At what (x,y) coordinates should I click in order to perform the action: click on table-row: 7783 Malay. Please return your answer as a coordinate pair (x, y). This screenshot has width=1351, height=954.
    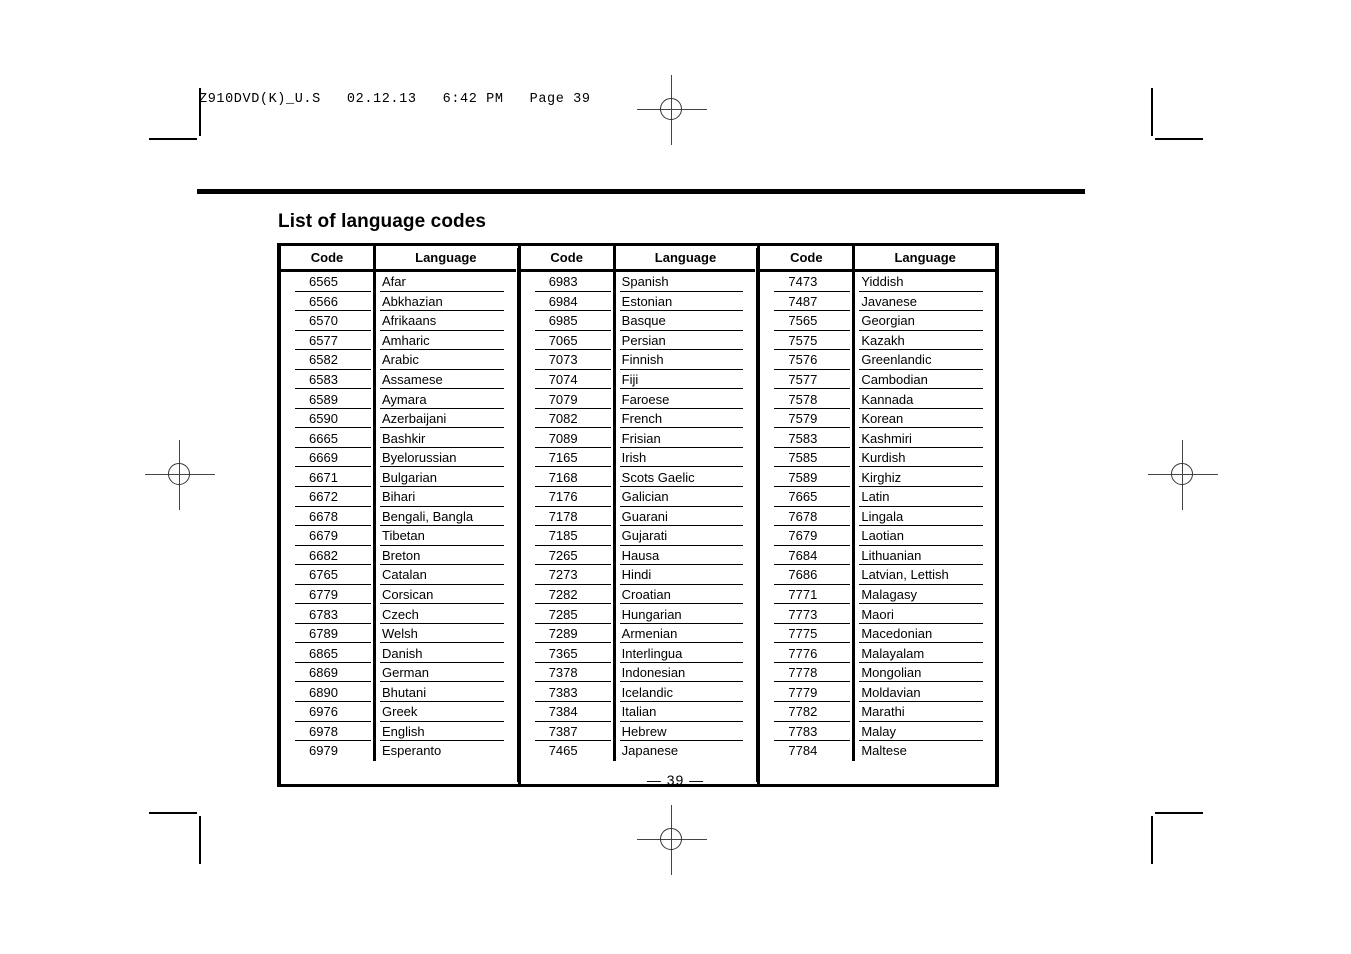
    Looking at the image, I should click on (877, 731).